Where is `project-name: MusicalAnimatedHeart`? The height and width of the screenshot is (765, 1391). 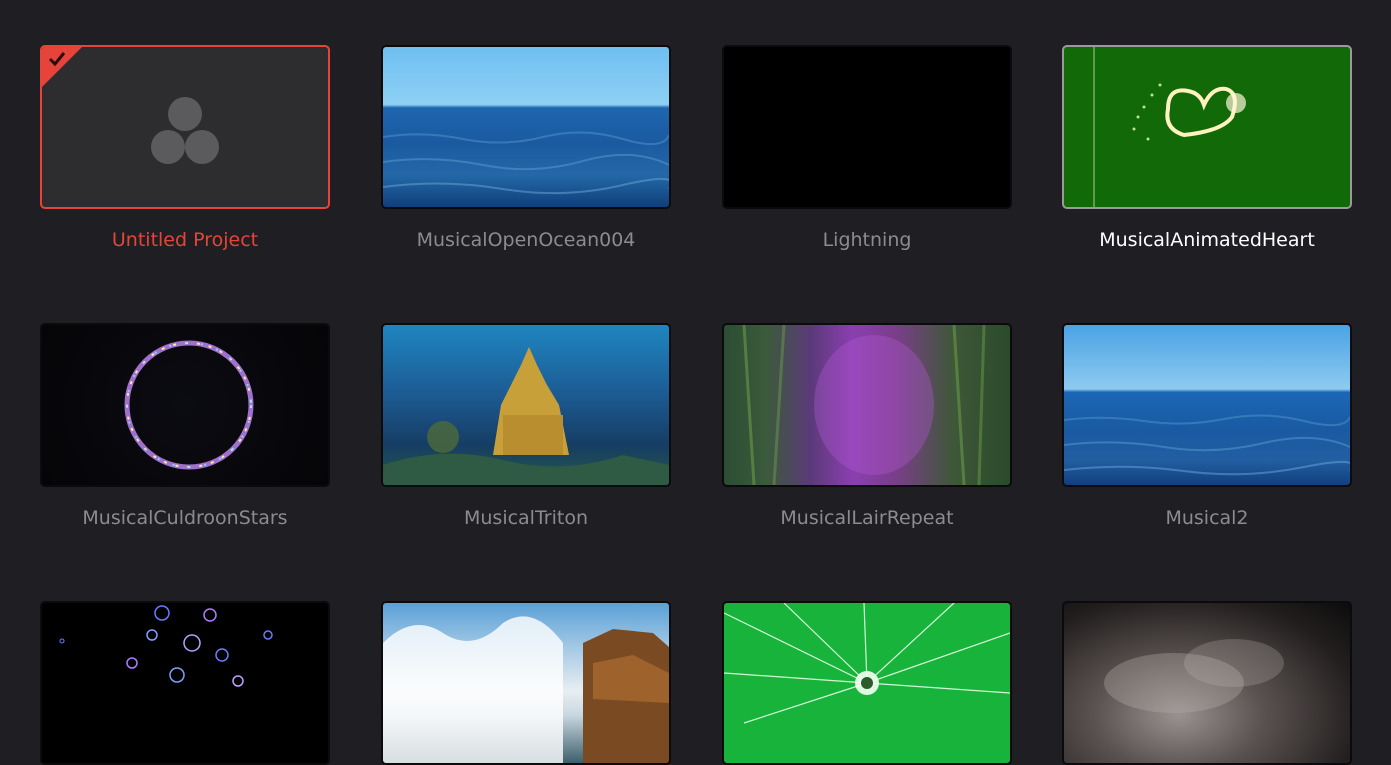 project-name: MusicalAnimatedHeart is located at coordinates (1207, 240).